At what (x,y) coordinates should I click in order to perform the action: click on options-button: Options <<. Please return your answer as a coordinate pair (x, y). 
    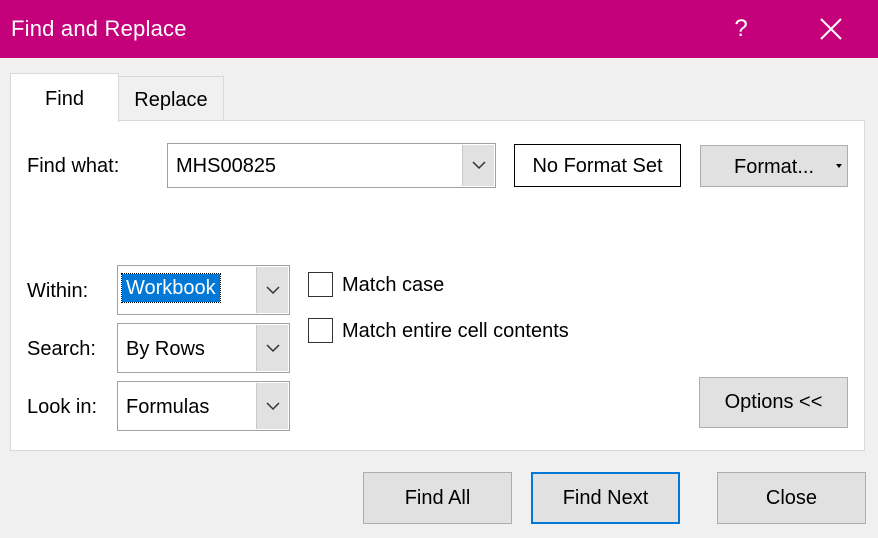
    Looking at the image, I should click on (773, 402).